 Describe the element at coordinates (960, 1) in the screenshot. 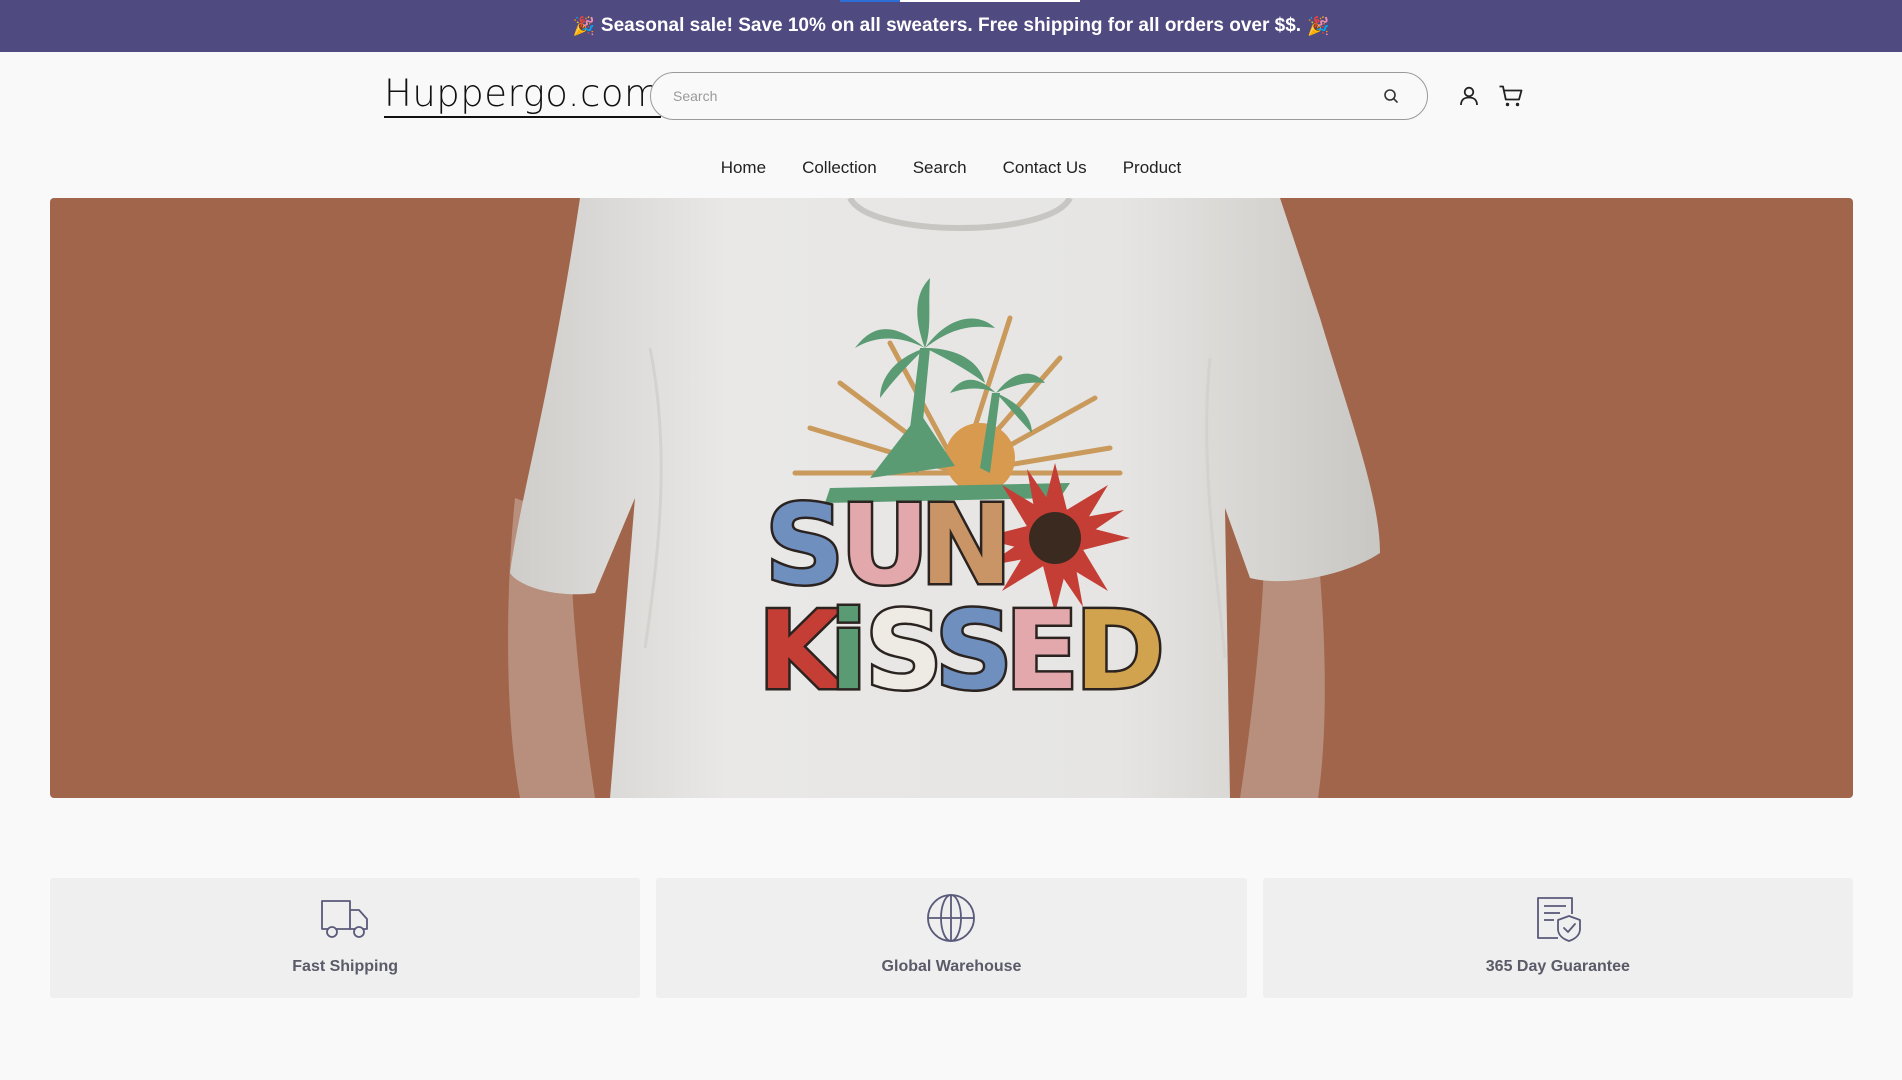

I see `announcement-slide-progress` at that location.